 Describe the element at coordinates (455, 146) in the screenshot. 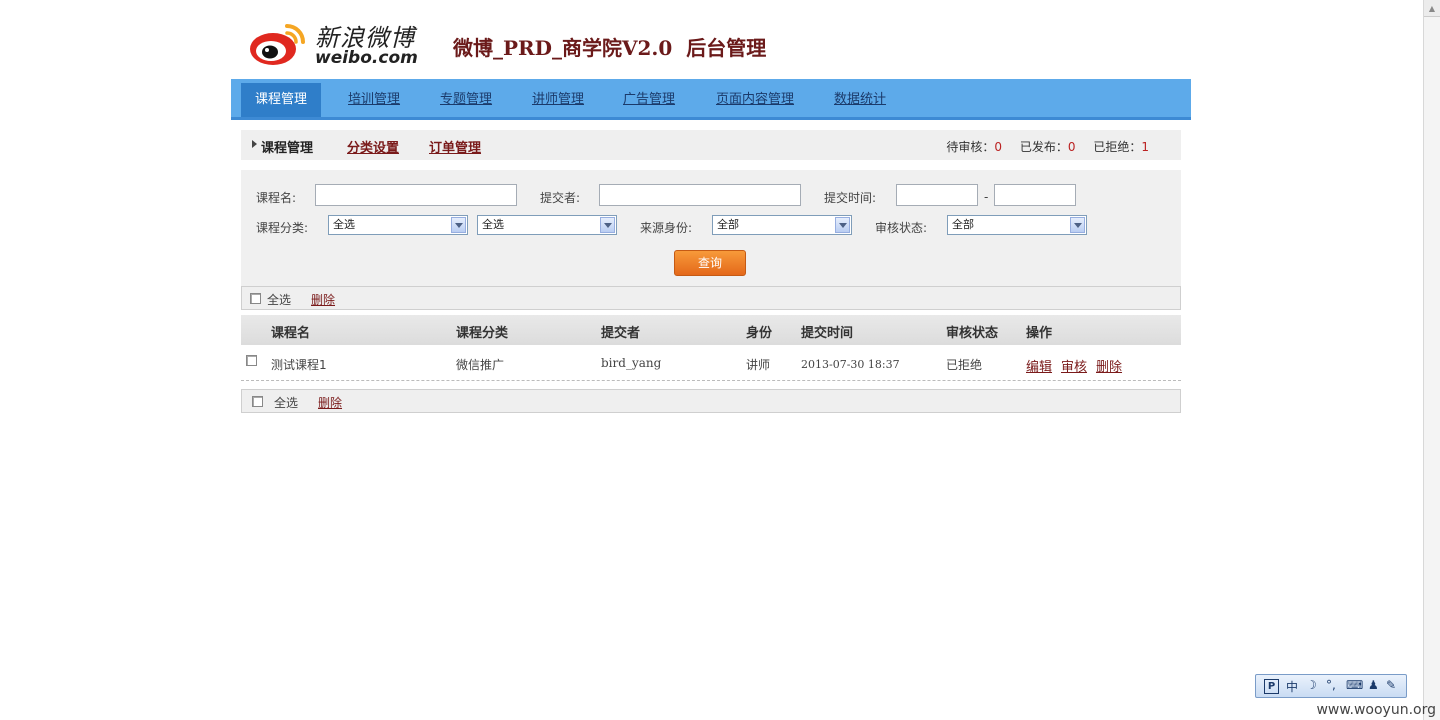

I see `sub-nav-order-management: 订单管理` at that location.